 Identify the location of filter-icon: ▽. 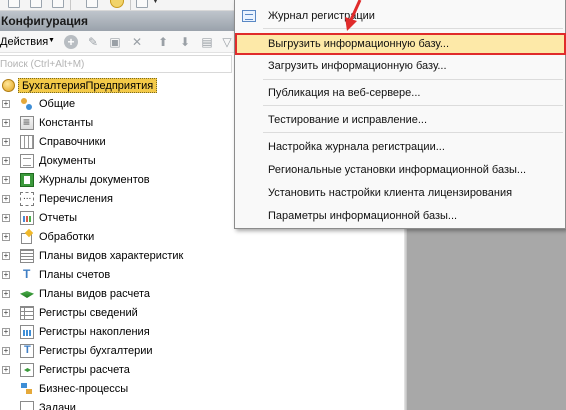
(227, 42).